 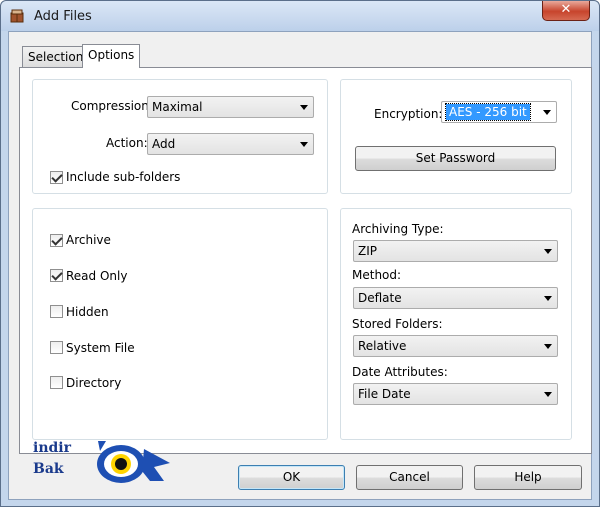 I want to click on app-icon, so click(x=17, y=16).